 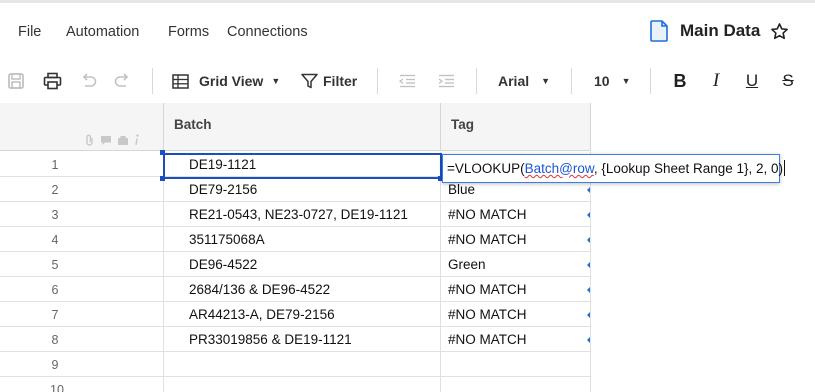 I want to click on info-icon, so click(x=137, y=142).